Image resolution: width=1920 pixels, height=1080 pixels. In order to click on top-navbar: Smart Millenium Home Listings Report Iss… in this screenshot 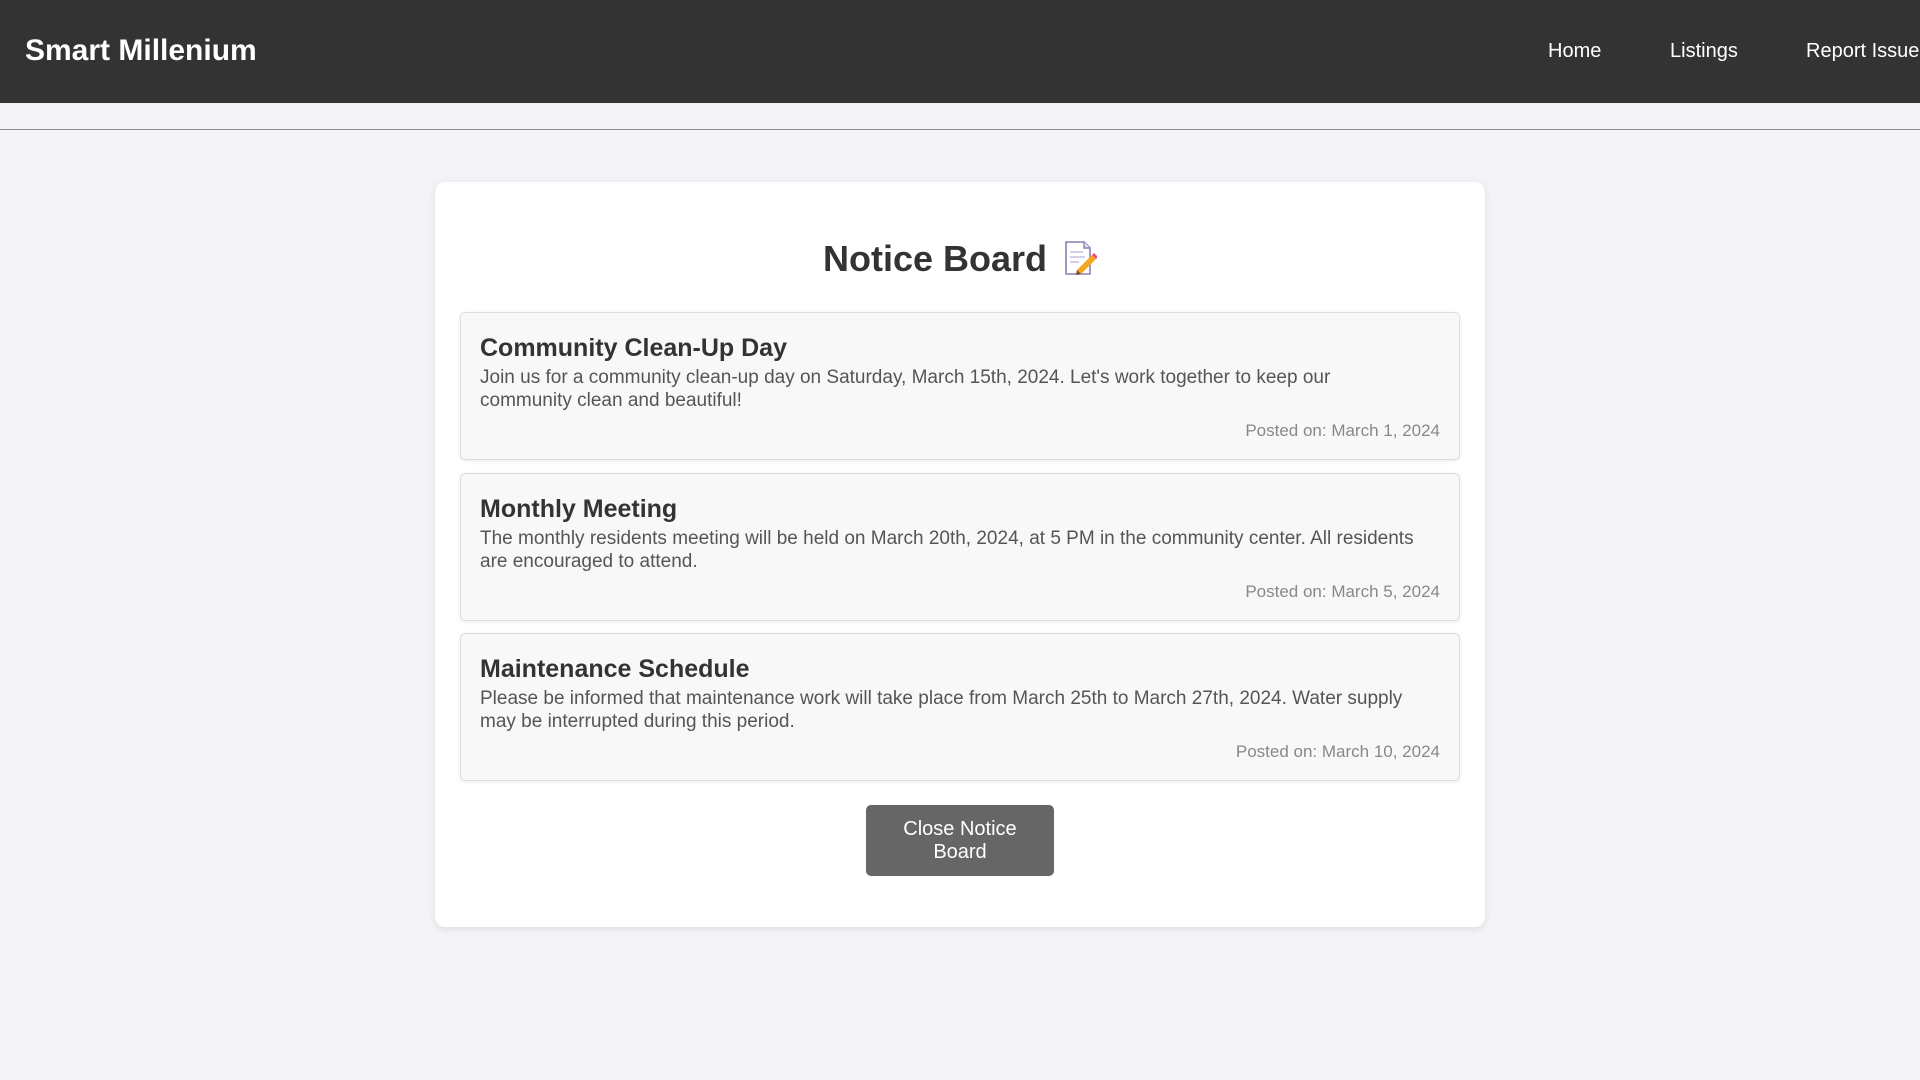, I will do `click(960, 51)`.